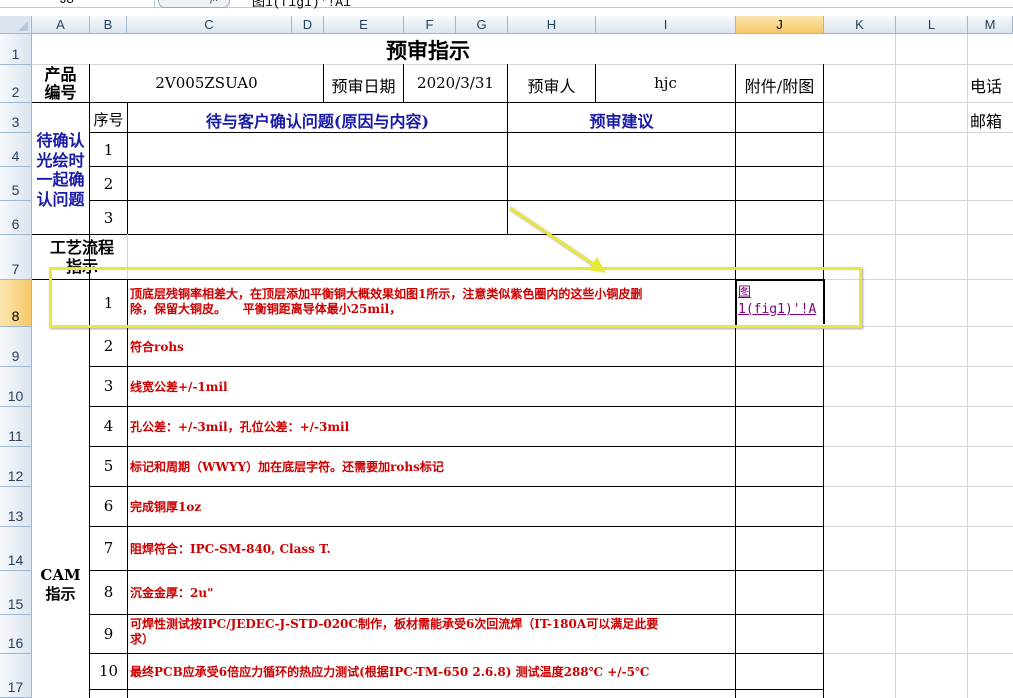  I want to click on row-header-5: 5, so click(16, 184).